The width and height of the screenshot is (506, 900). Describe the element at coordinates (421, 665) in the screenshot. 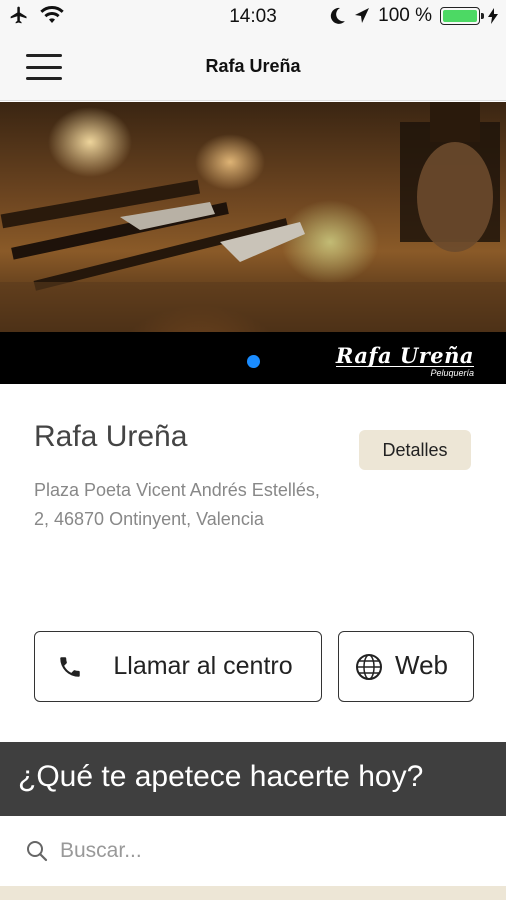

I see `web-label: Web` at that location.